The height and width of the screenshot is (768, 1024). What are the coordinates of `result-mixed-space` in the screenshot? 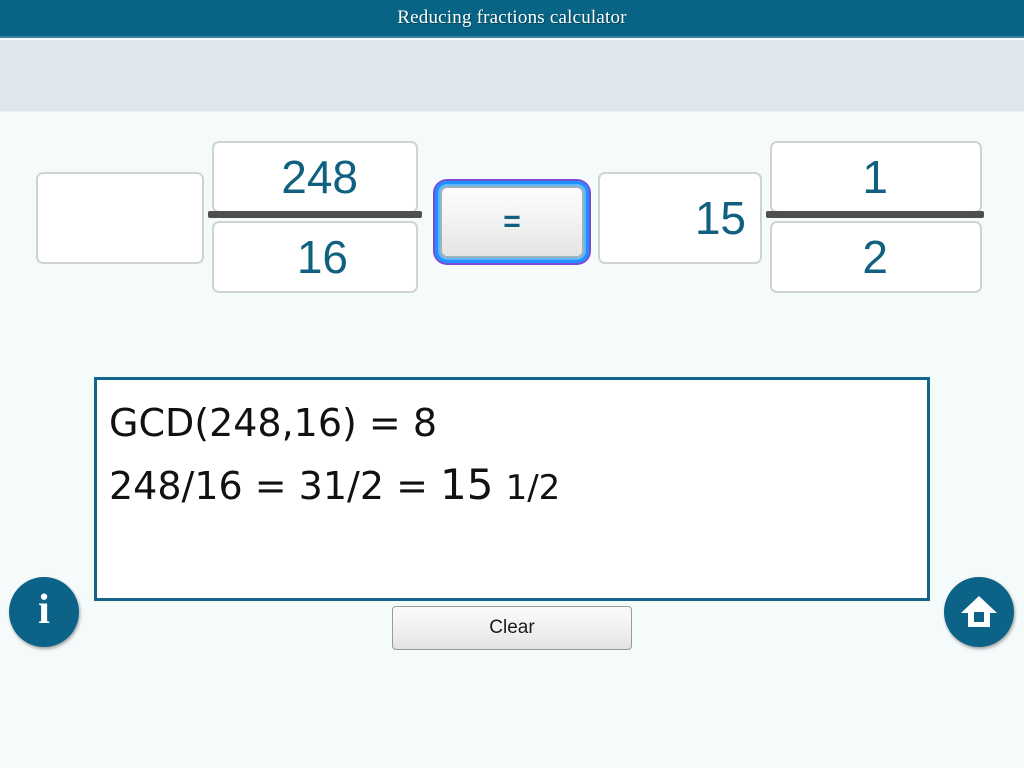 It's located at (499, 486).